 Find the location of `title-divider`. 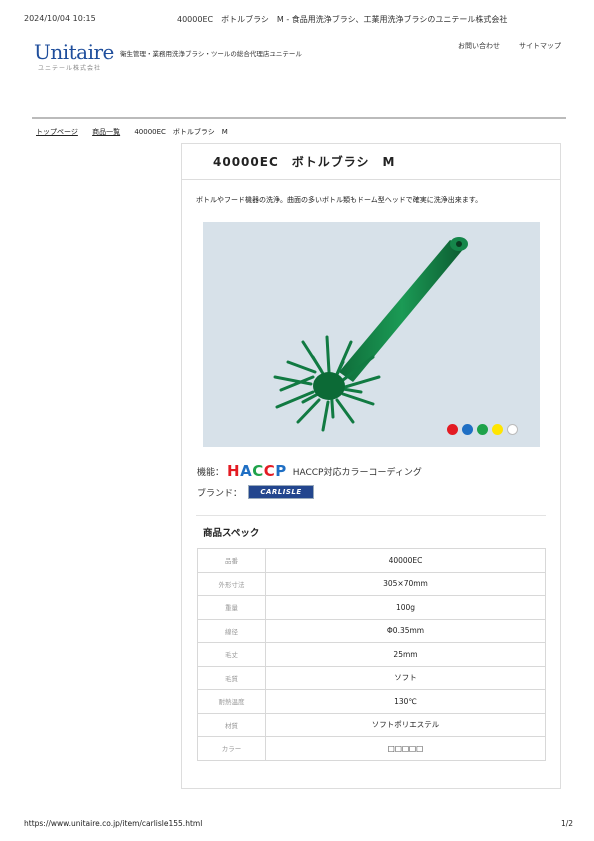

title-divider is located at coordinates (371, 179).